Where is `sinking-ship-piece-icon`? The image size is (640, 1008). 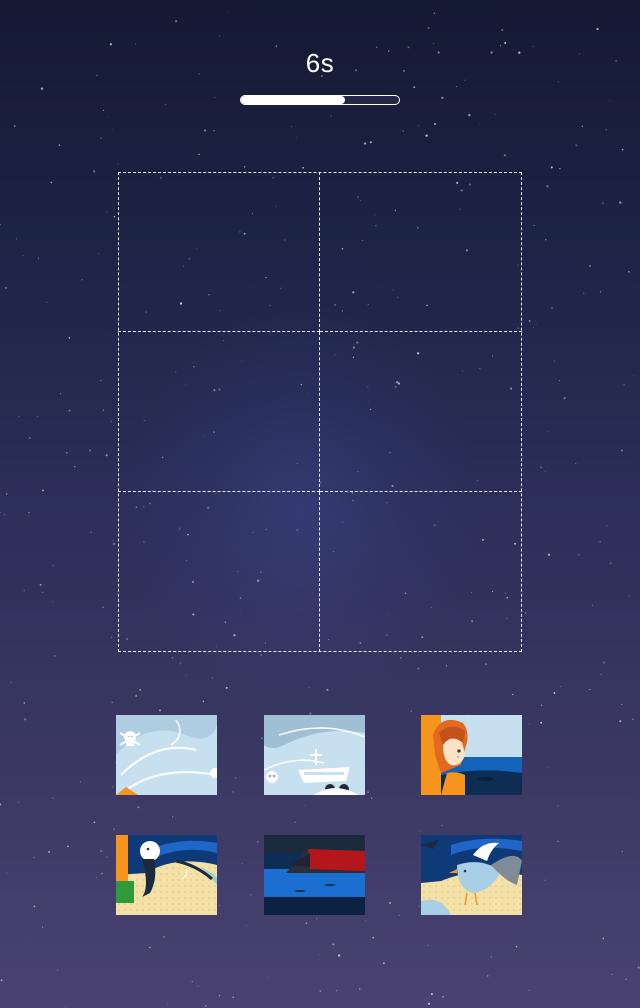
sinking-ship-piece-icon is located at coordinates (314, 875).